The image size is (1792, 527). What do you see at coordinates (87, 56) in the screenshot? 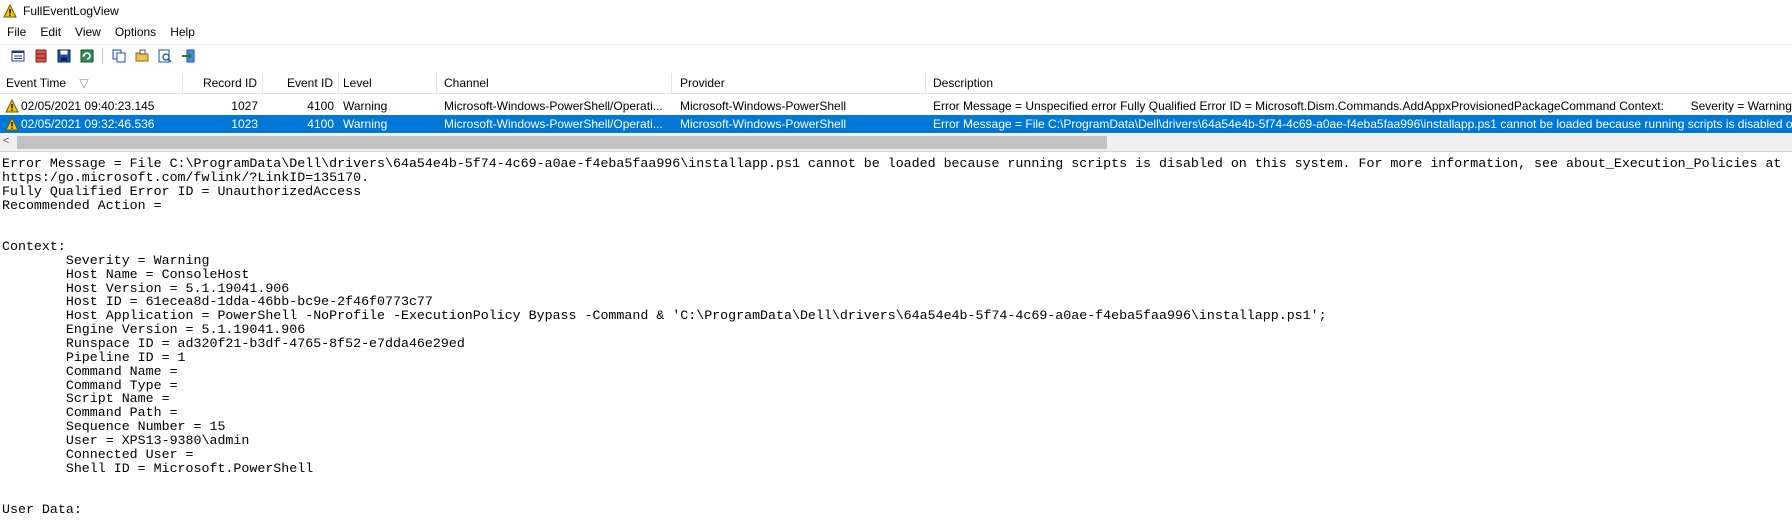
I see `refresh-icon` at bounding box center [87, 56].